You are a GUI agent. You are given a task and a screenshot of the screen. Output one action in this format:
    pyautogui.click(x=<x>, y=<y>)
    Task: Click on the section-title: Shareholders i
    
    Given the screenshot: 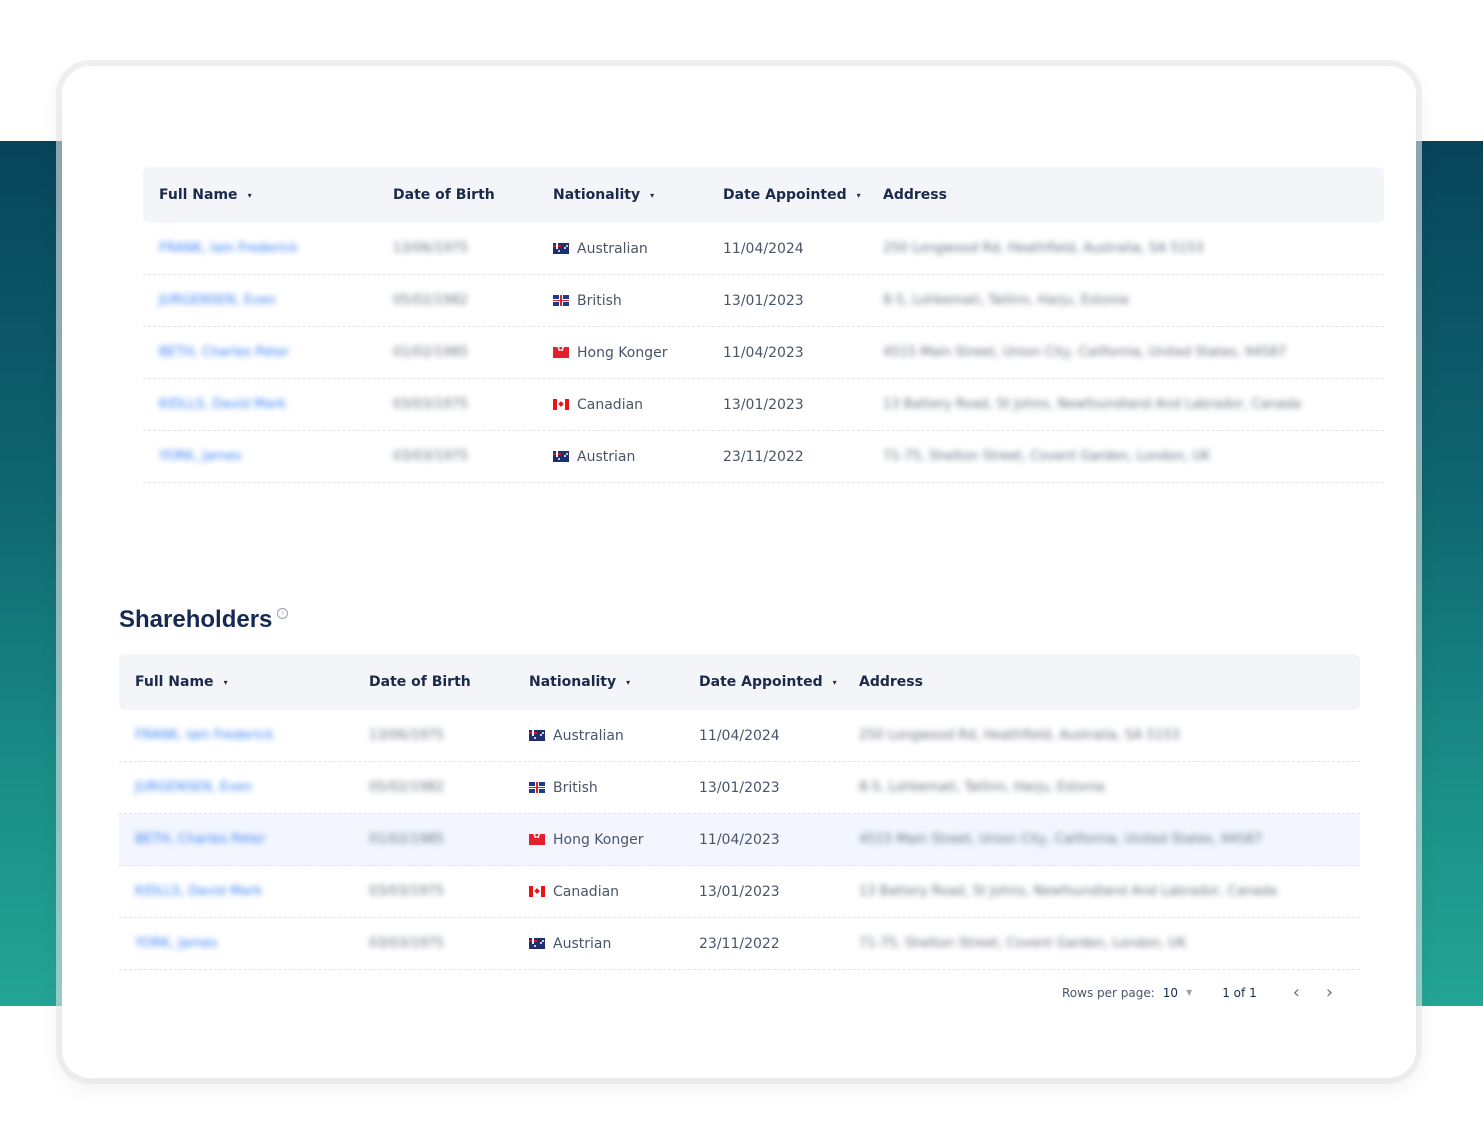 What is the action you would take?
    pyautogui.click(x=204, y=620)
    